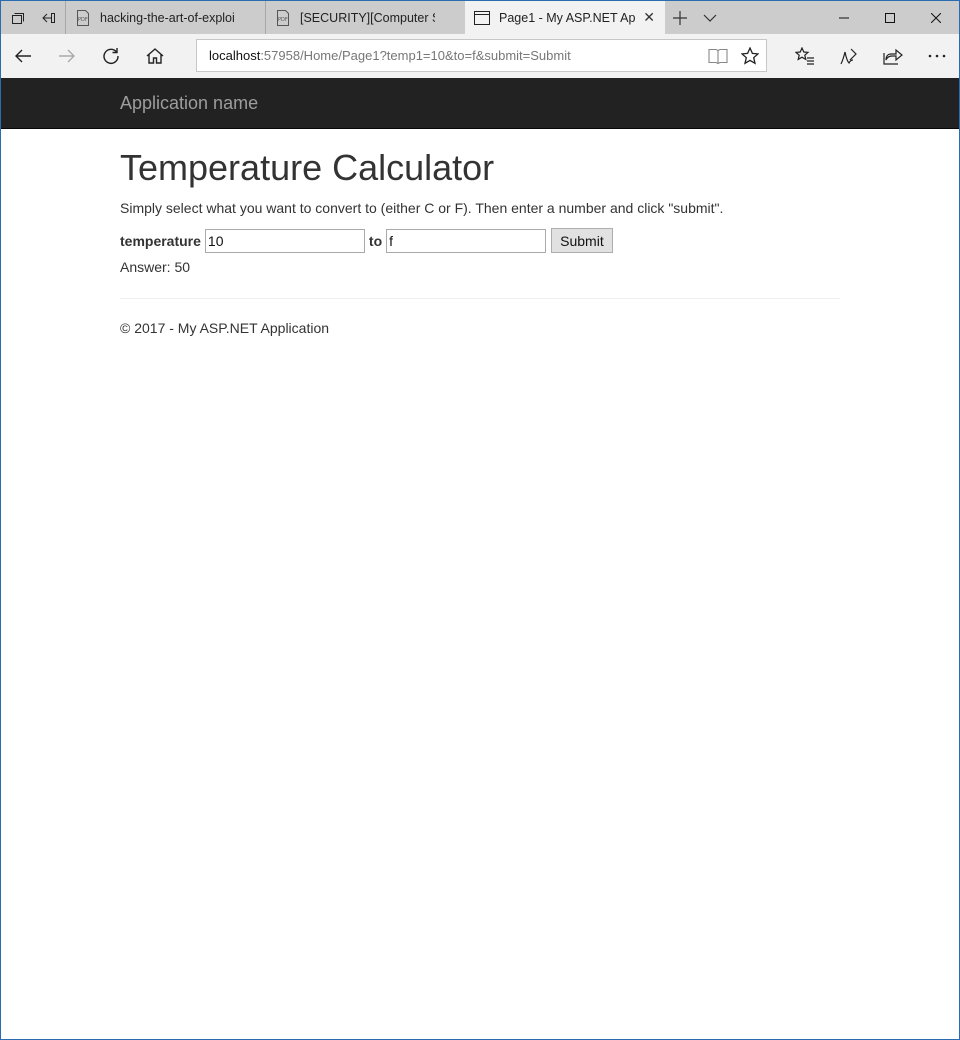  What do you see at coordinates (367, 17) in the screenshot?
I see `tab-title: [SECURITY][Computer Secu` at bounding box center [367, 17].